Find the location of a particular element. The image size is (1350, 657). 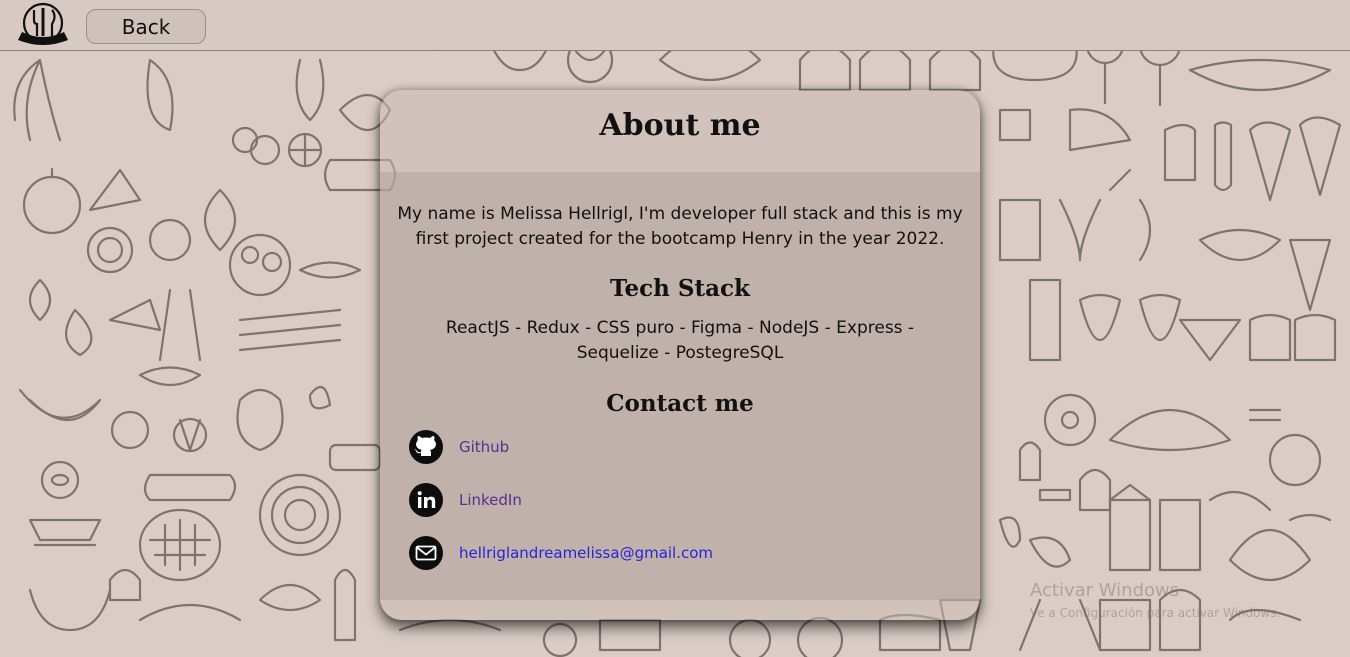

contact-linkedin: LinkedIn is located at coordinates (465, 500).